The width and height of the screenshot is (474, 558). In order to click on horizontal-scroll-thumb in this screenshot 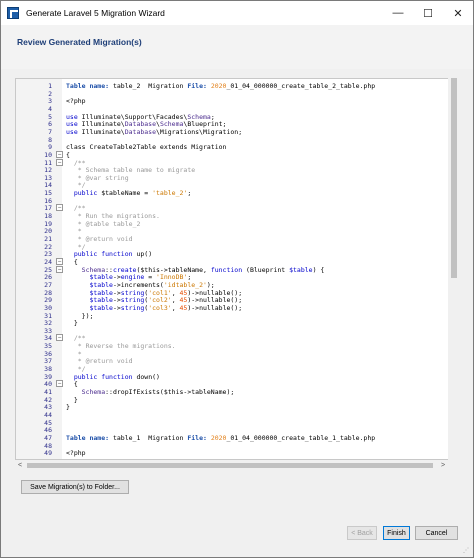, I will do `click(230, 465)`.